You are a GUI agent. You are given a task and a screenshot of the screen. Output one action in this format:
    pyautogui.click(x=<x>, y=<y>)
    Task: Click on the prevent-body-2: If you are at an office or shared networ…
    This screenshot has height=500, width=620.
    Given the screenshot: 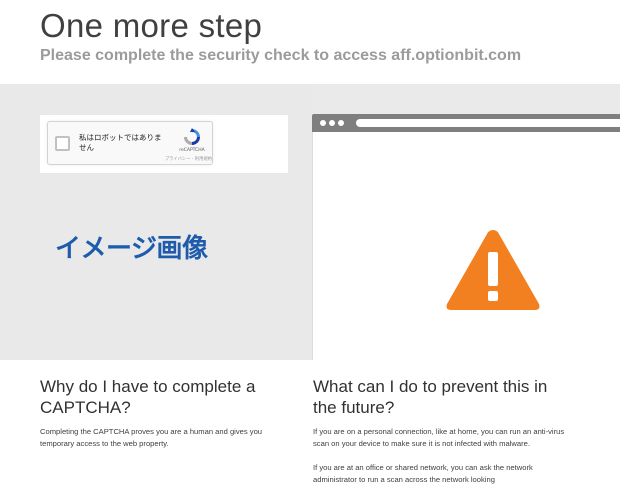 What is the action you would take?
    pyautogui.click(x=423, y=473)
    